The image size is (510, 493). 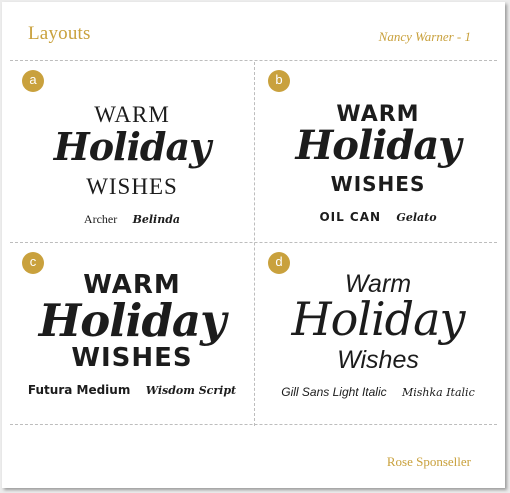 I want to click on author-credit: Nancy Warner - 1, so click(x=424, y=36).